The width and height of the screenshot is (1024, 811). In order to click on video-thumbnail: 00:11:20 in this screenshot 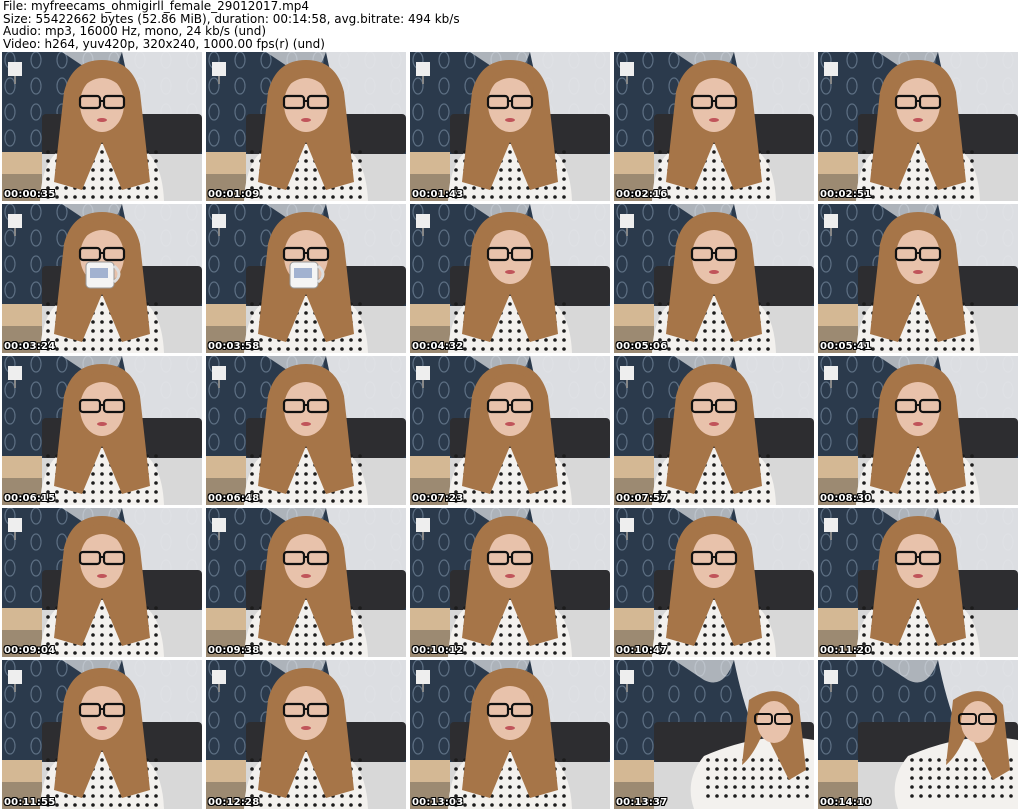, I will do `click(918, 582)`.